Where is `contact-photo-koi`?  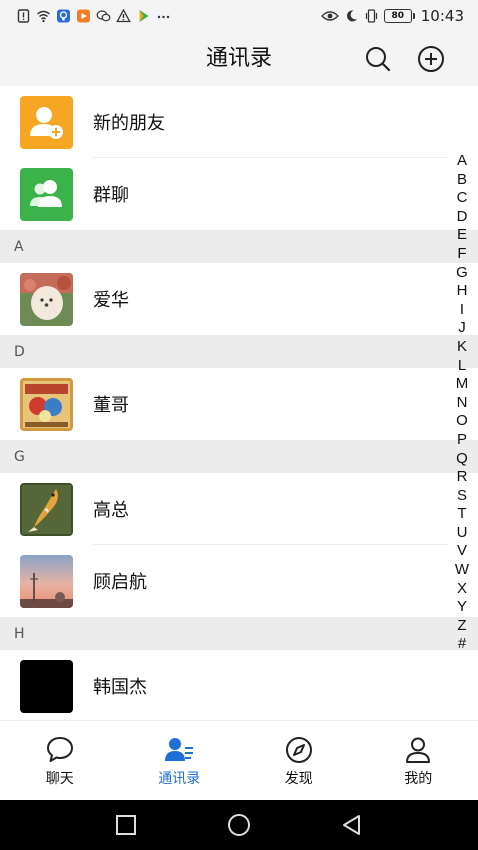 contact-photo-koi is located at coordinates (46, 509).